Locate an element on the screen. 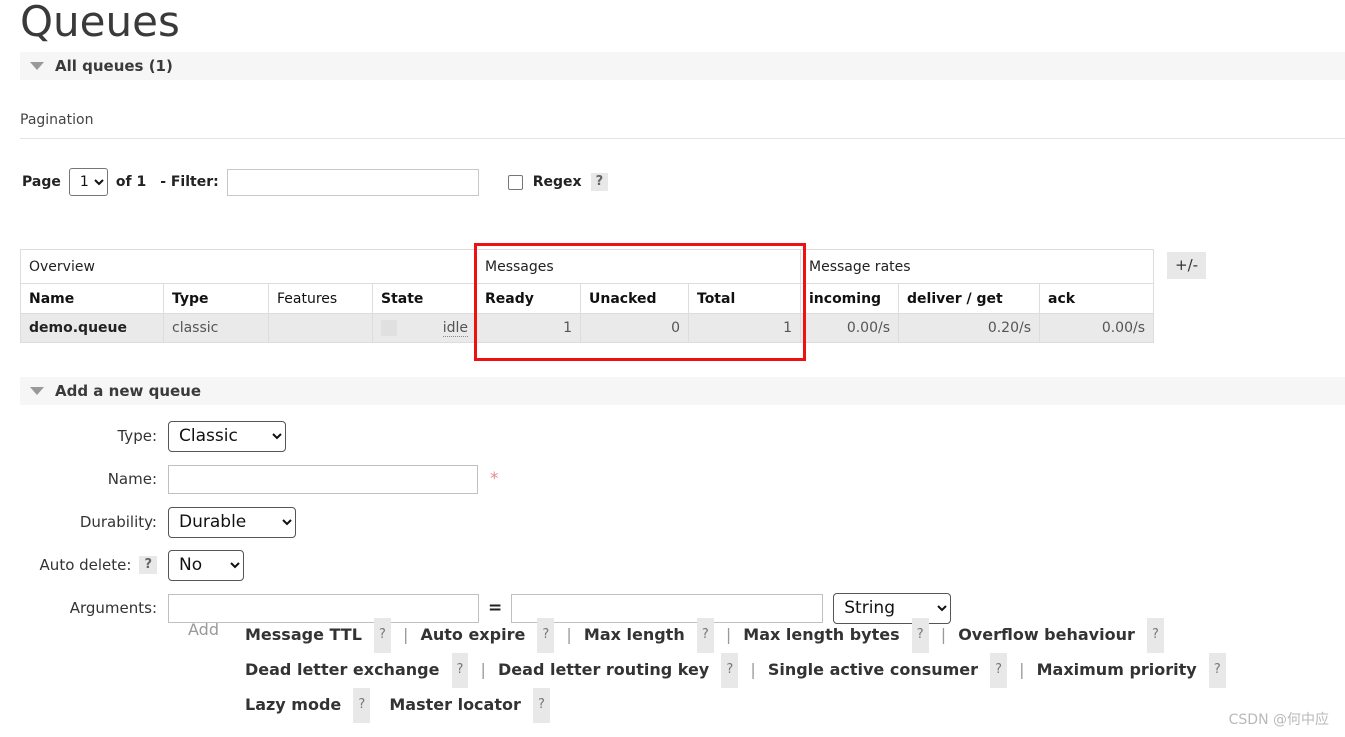 Image resolution: width=1345 pixels, height=737 pixels. col-ready: Ready is located at coordinates (528, 298).